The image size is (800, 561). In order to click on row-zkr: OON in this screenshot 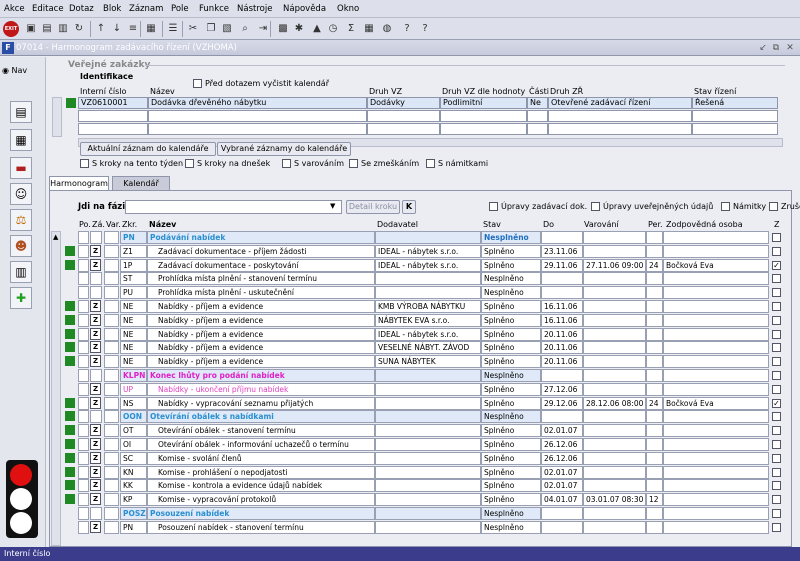, I will do `click(133, 416)`.